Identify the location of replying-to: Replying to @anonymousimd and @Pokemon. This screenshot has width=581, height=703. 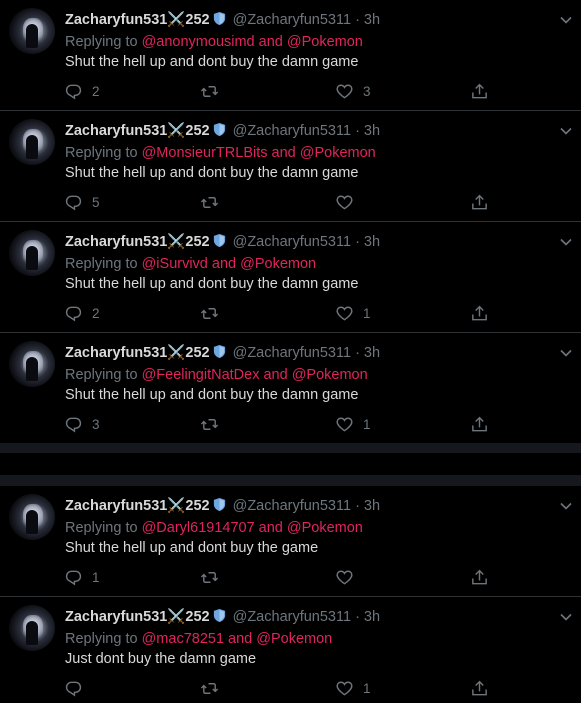
(214, 42).